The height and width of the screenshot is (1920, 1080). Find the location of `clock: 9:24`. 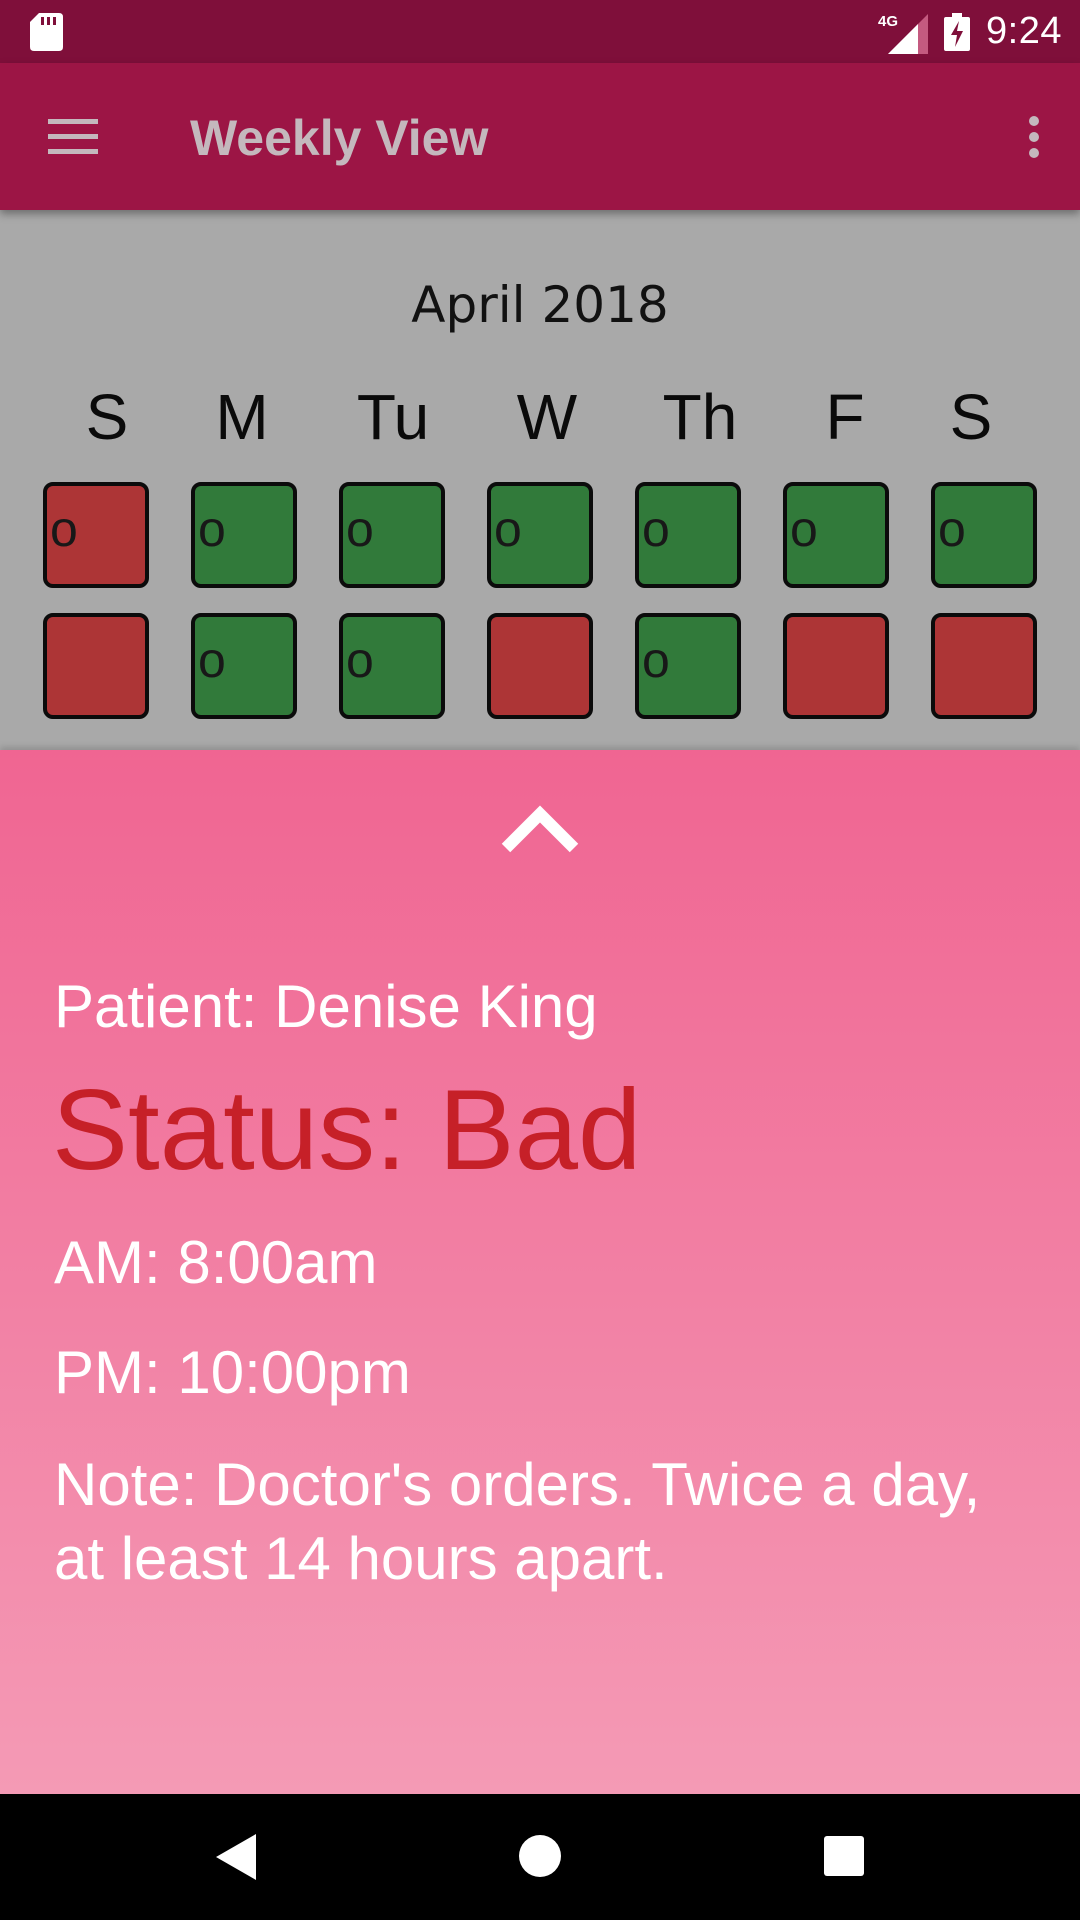

clock: 9:24 is located at coordinates (1024, 31).